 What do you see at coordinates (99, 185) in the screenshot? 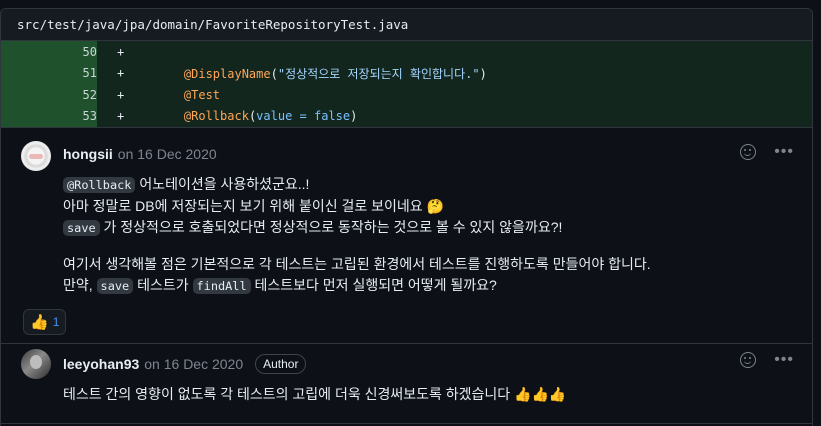
I see `inline-code: @Rollback` at bounding box center [99, 185].